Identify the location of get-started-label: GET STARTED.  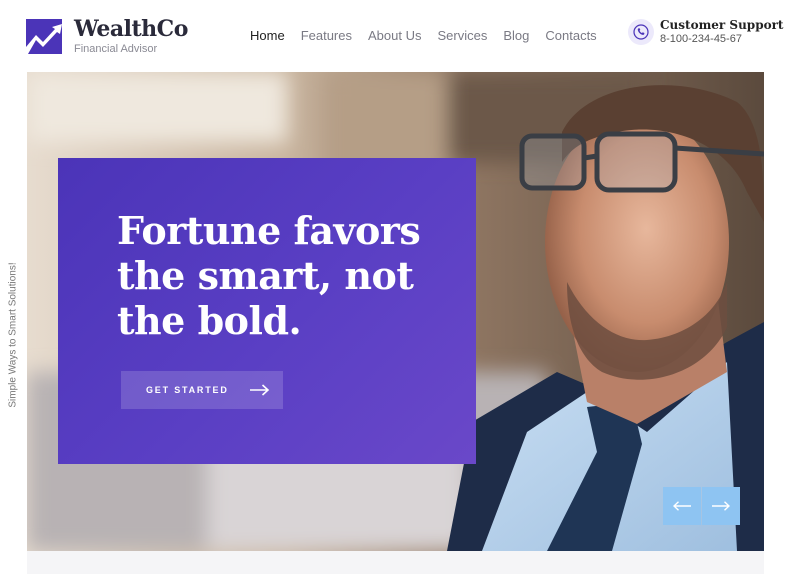
(187, 390).